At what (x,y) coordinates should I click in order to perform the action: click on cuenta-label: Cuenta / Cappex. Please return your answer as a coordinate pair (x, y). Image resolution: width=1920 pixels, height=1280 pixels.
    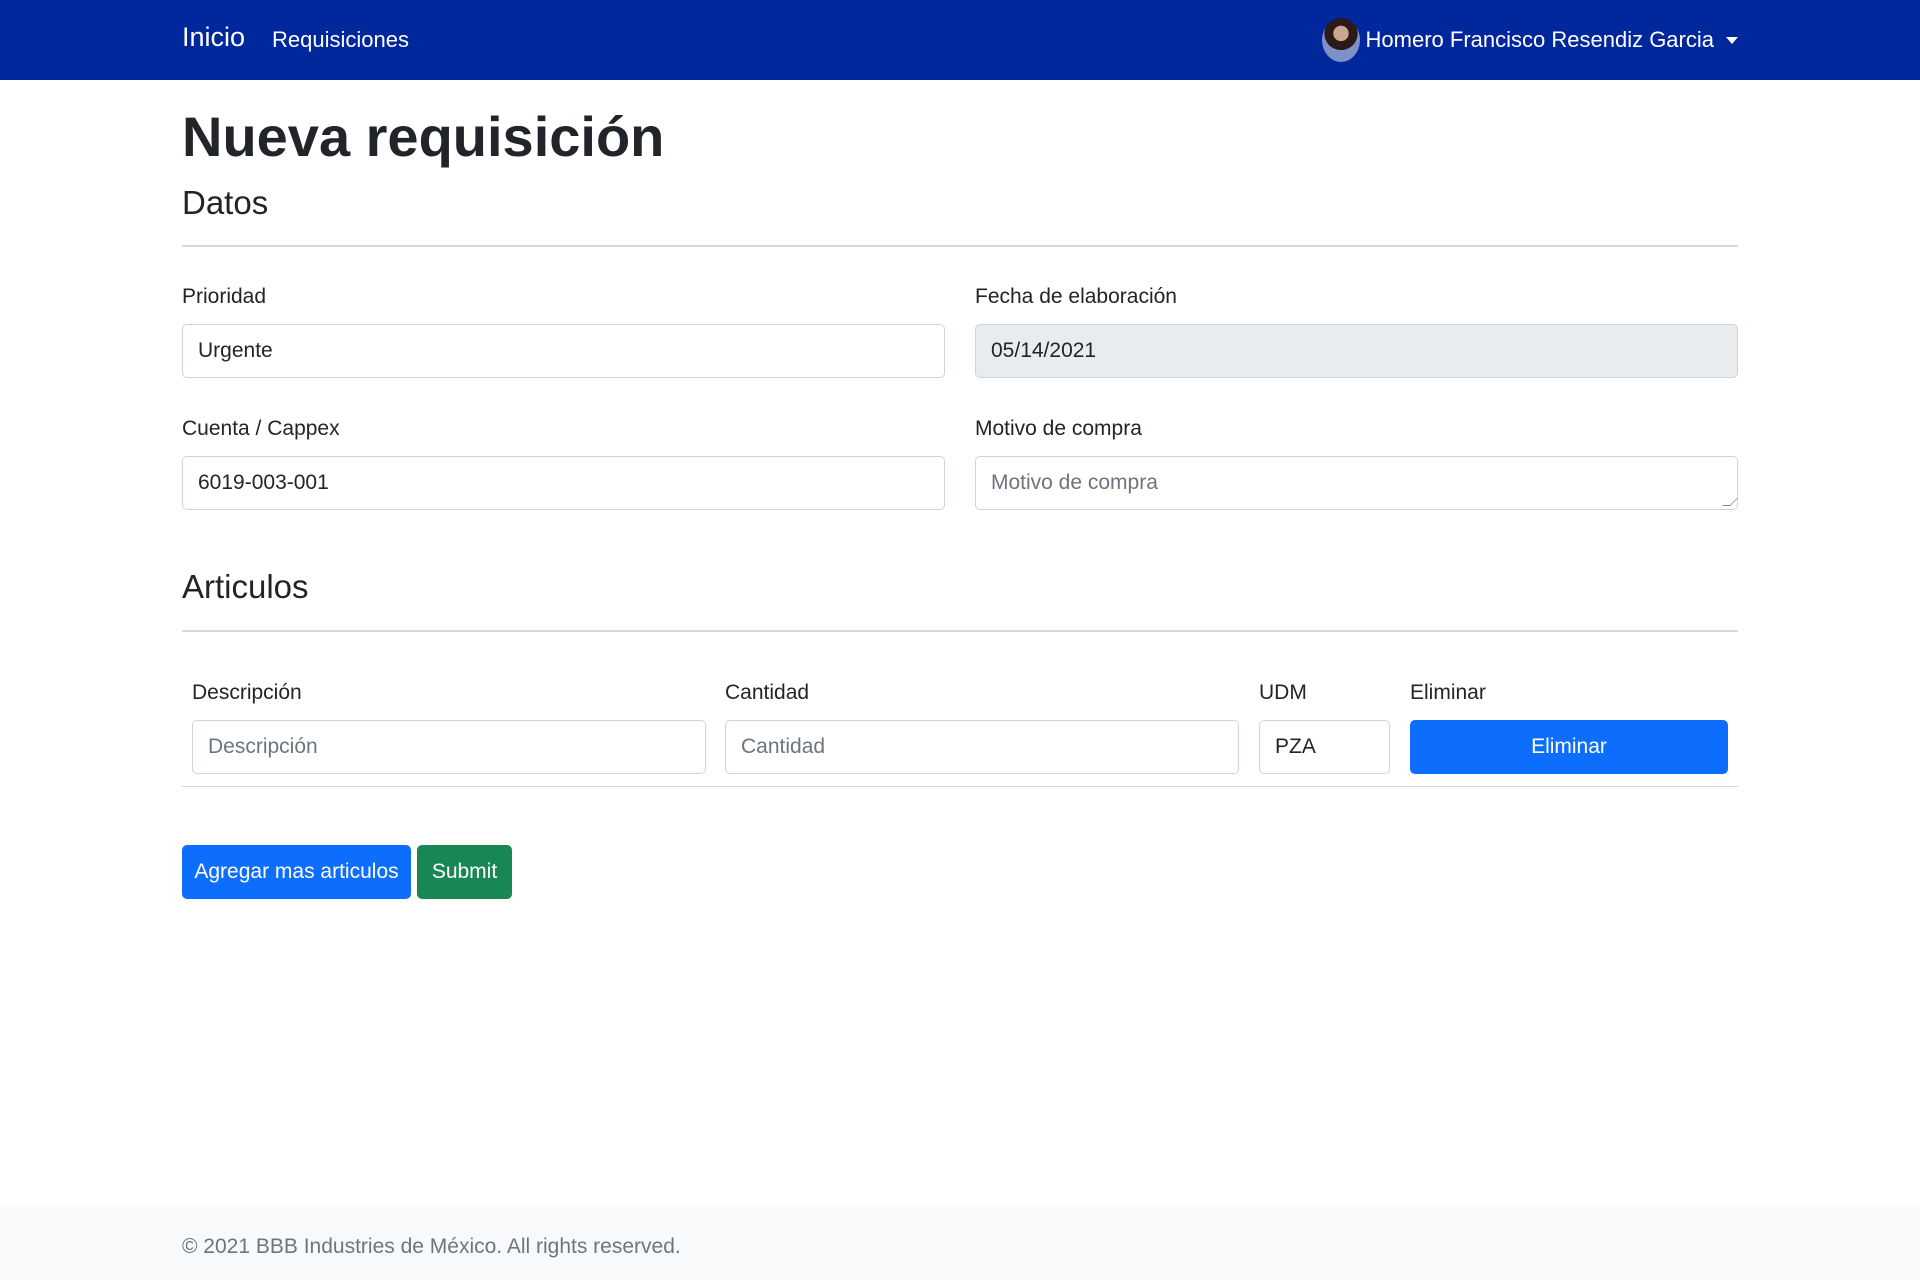
    Looking at the image, I should click on (261, 428).